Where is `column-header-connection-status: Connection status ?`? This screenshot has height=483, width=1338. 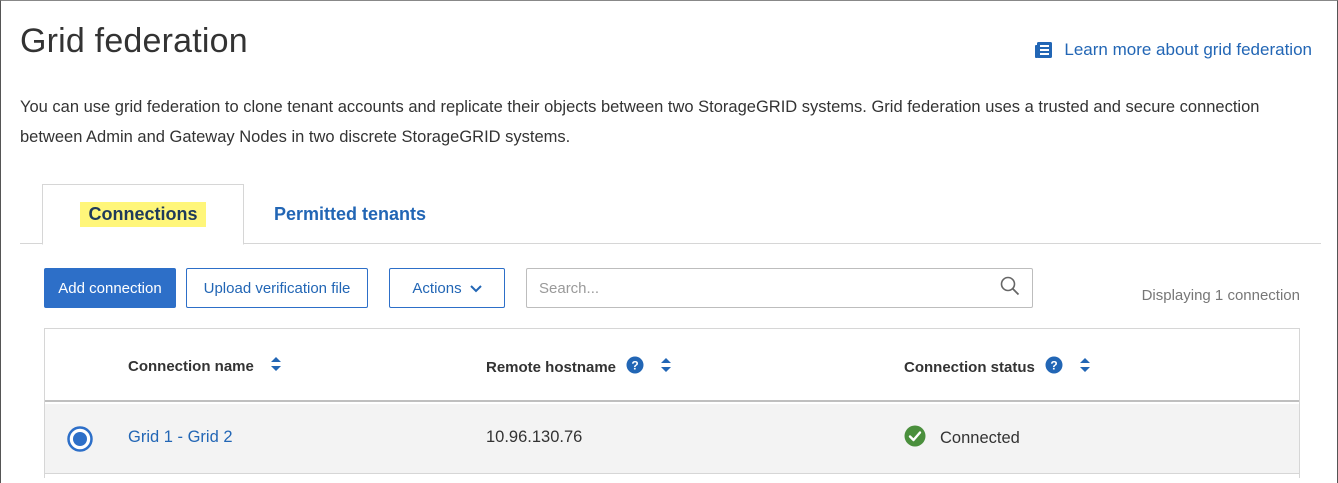 column-header-connection-status: Connection status ? is located at coordinates (997, 367).